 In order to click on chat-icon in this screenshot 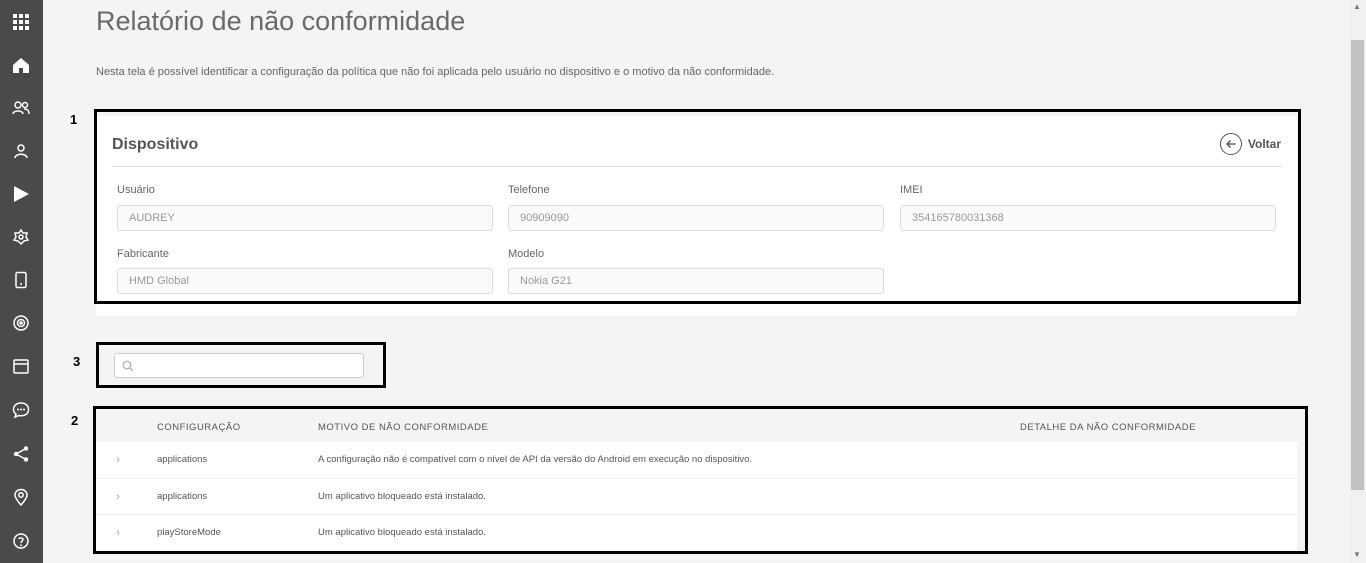, I will do `click(21, 410)`.